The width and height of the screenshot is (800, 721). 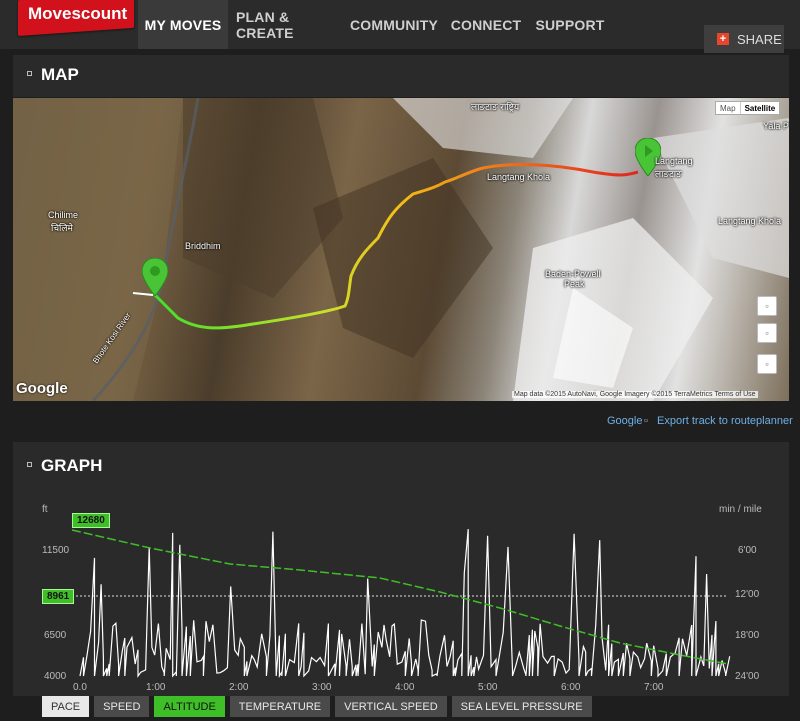 What do you see at coordinates (391, 706) in the screenshot?
I see `tab-vertical-speed: VERTICAL SPEED` at bounding box center [391, 706].